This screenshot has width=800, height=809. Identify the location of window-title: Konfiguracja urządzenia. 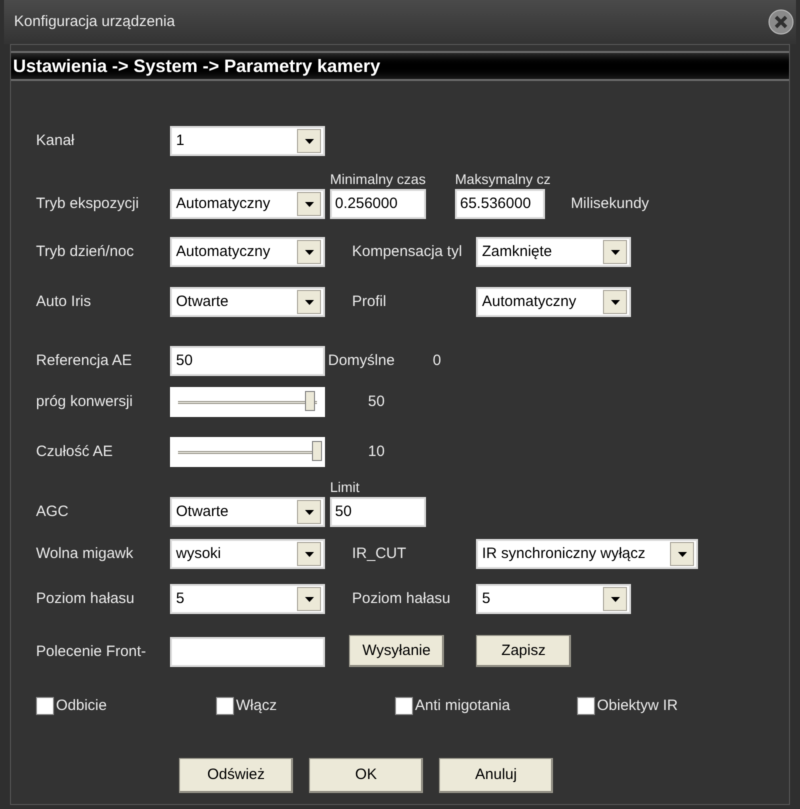
(94, 22).